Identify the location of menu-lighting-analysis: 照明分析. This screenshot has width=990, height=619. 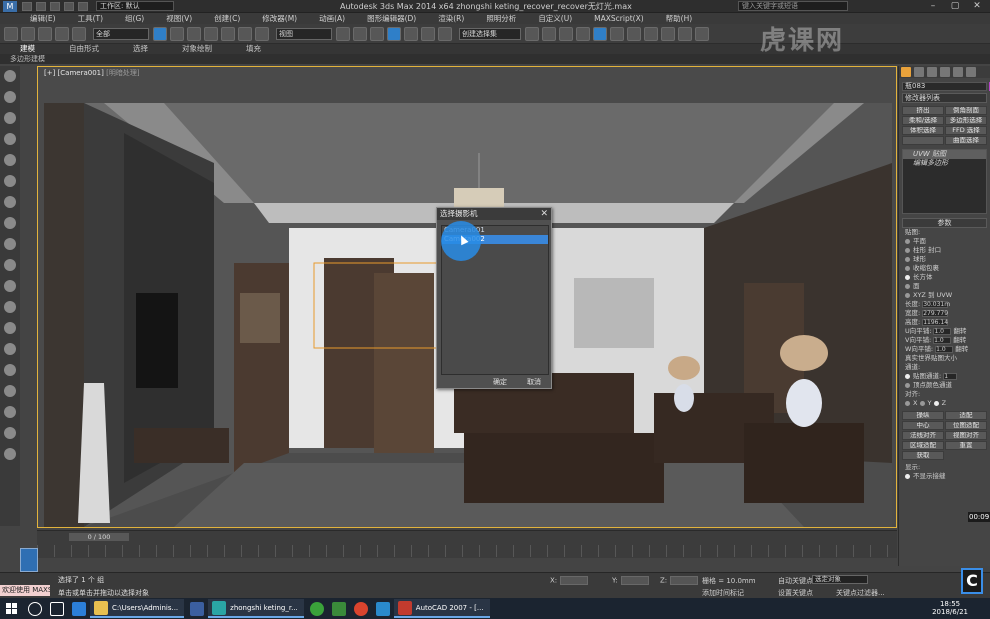
(501, 18).